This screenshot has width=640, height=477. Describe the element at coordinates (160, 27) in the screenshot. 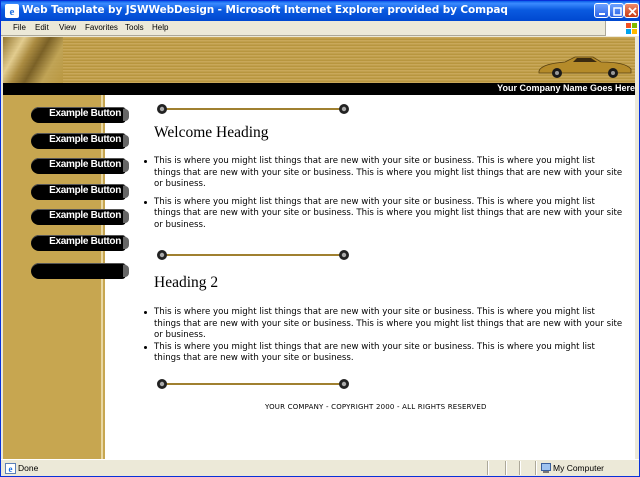

I see `menu-help: Help` at that location.